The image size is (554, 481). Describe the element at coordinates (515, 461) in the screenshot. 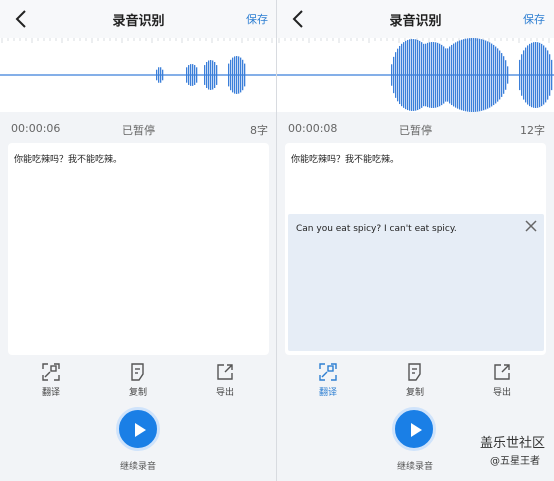

I see `watermark-user: @五星王者` at that location.